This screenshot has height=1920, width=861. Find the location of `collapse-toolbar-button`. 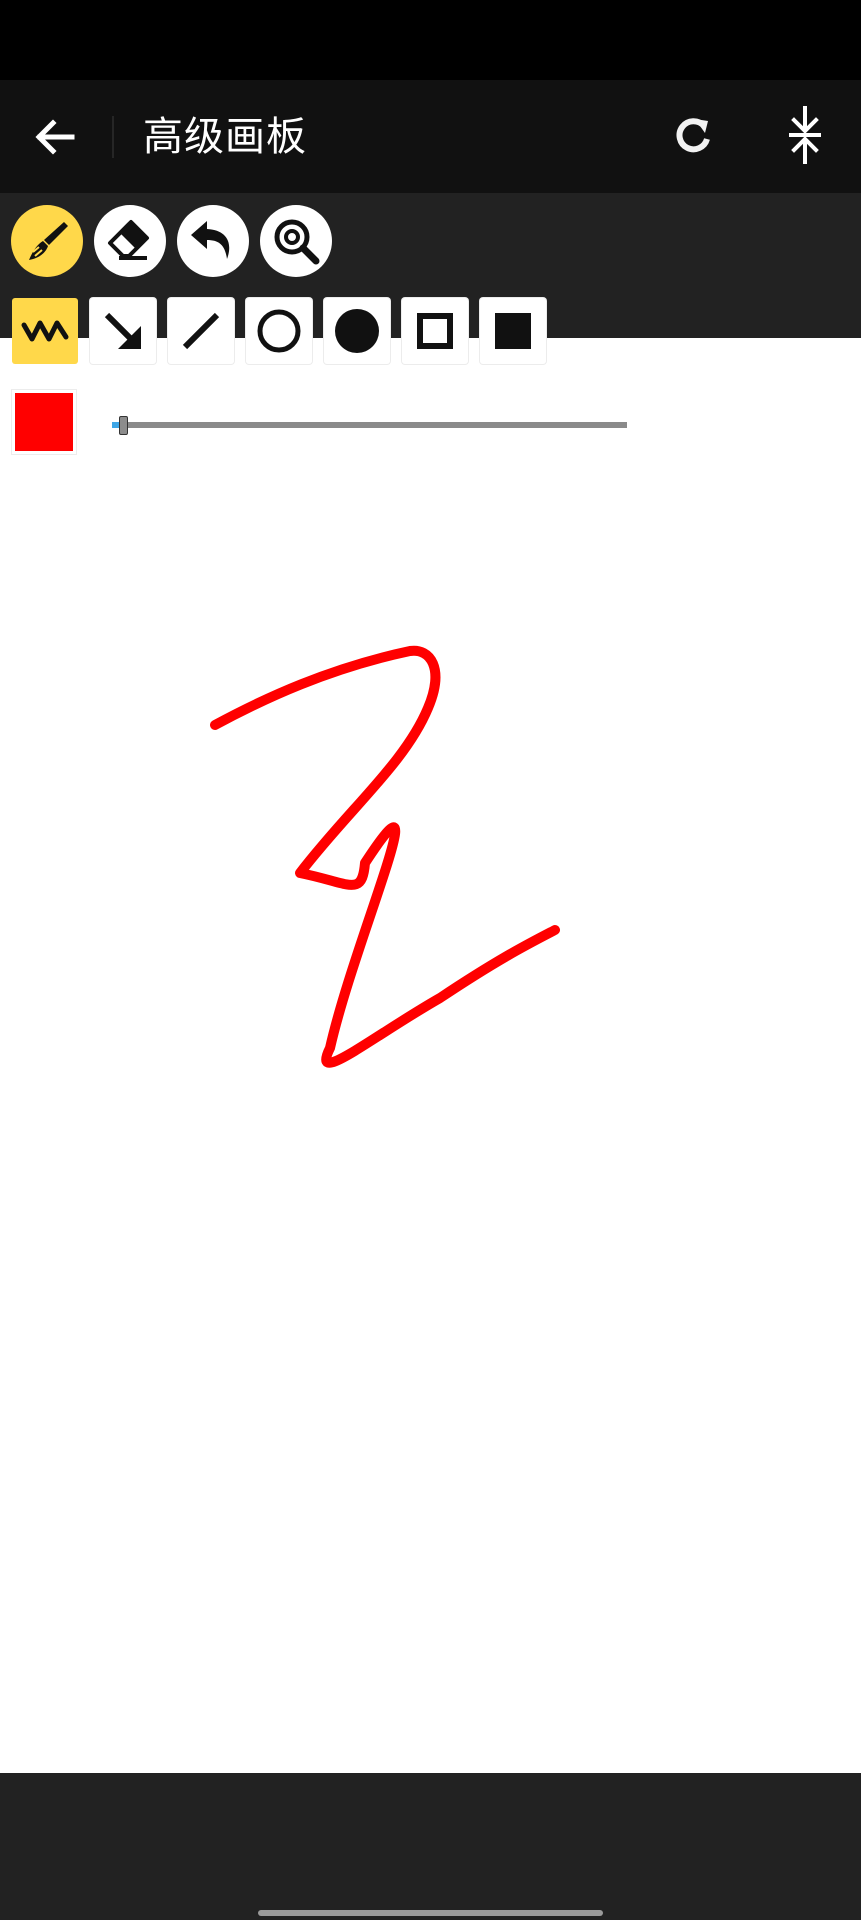

collapse-toolbar-button is located at coordinates (805, 135).